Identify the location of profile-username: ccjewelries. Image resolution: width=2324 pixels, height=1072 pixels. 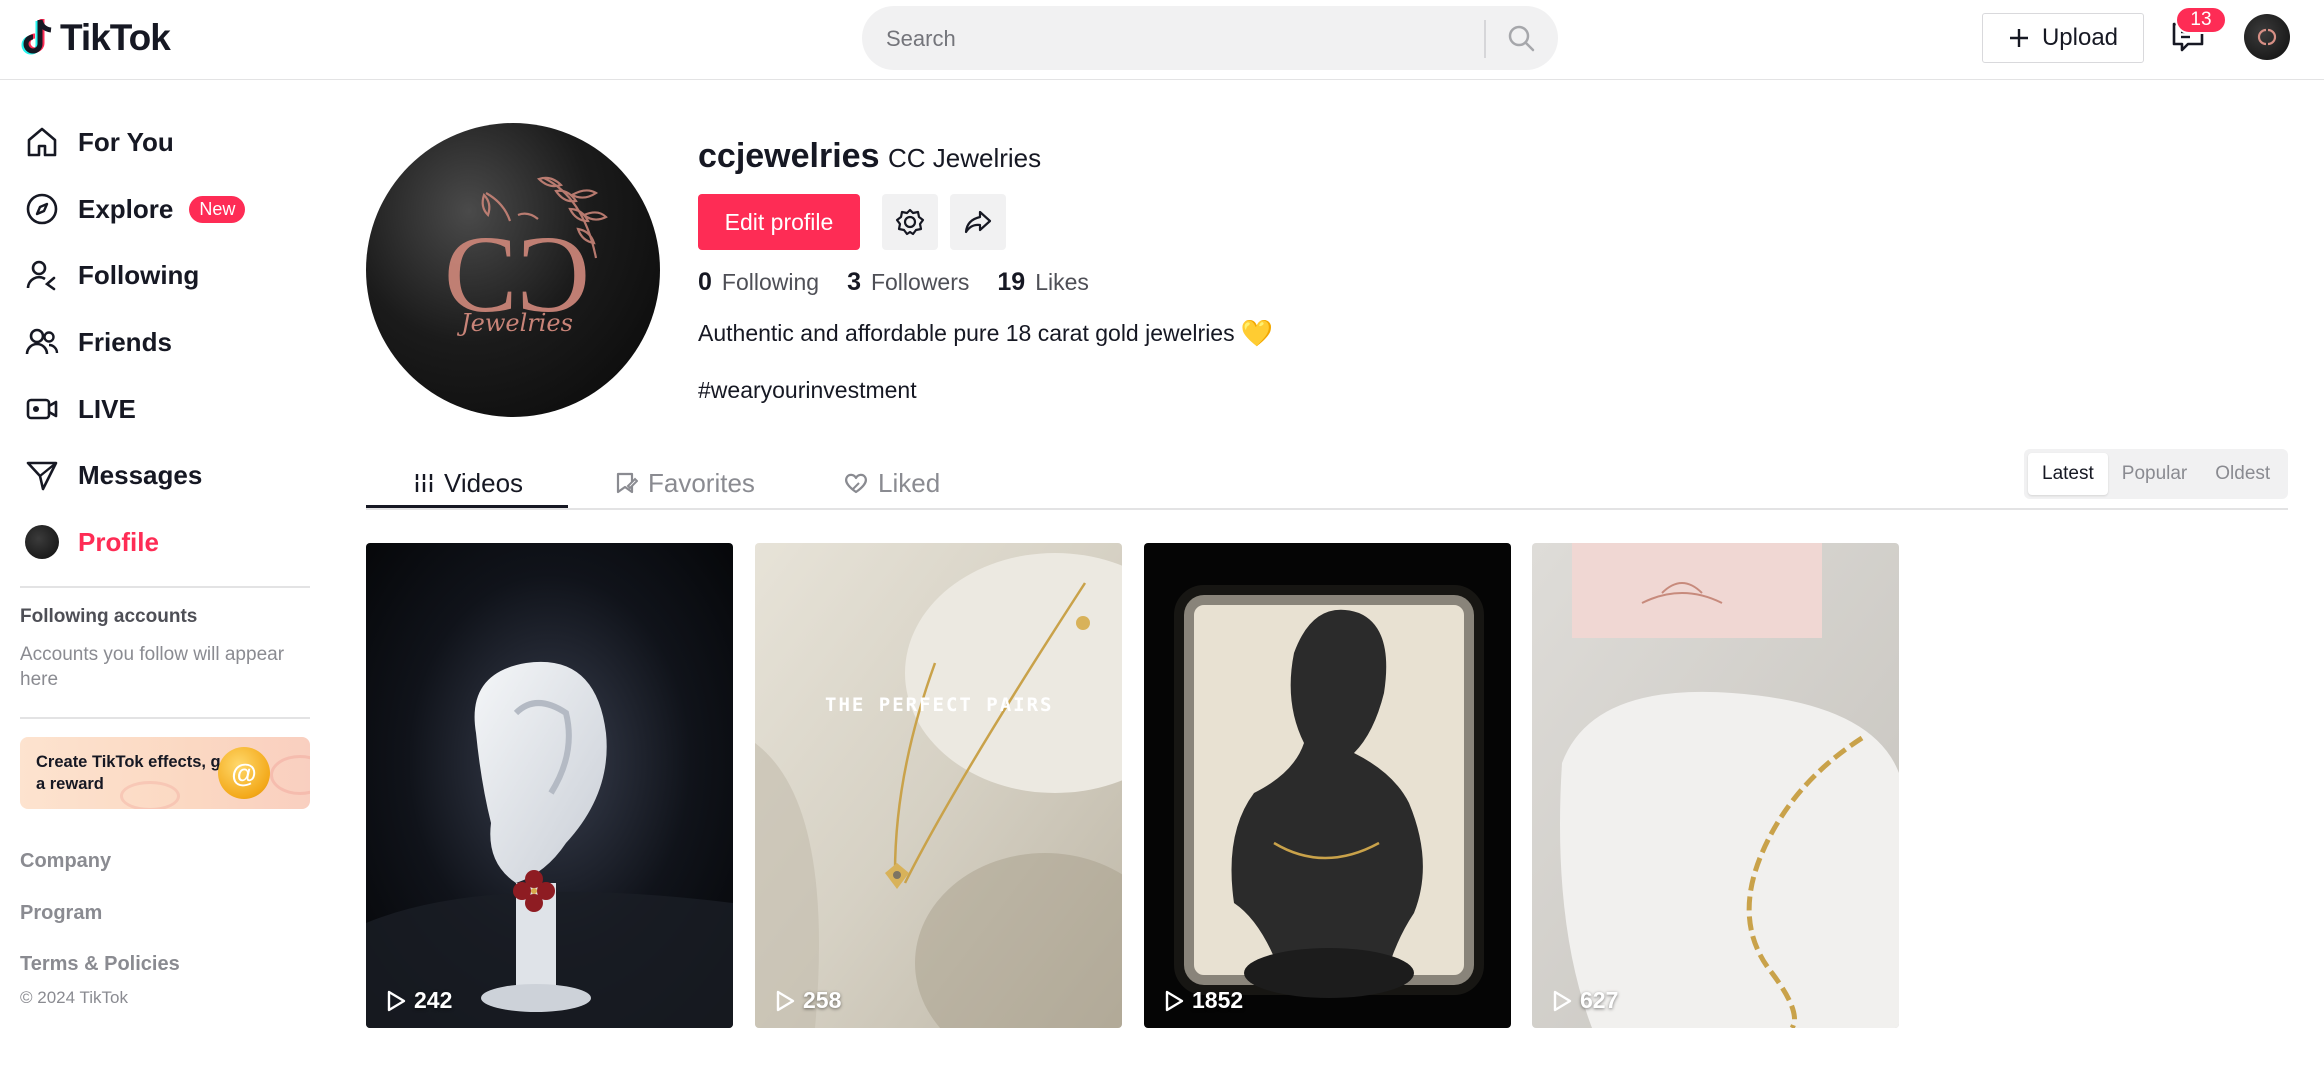
(789, 156).